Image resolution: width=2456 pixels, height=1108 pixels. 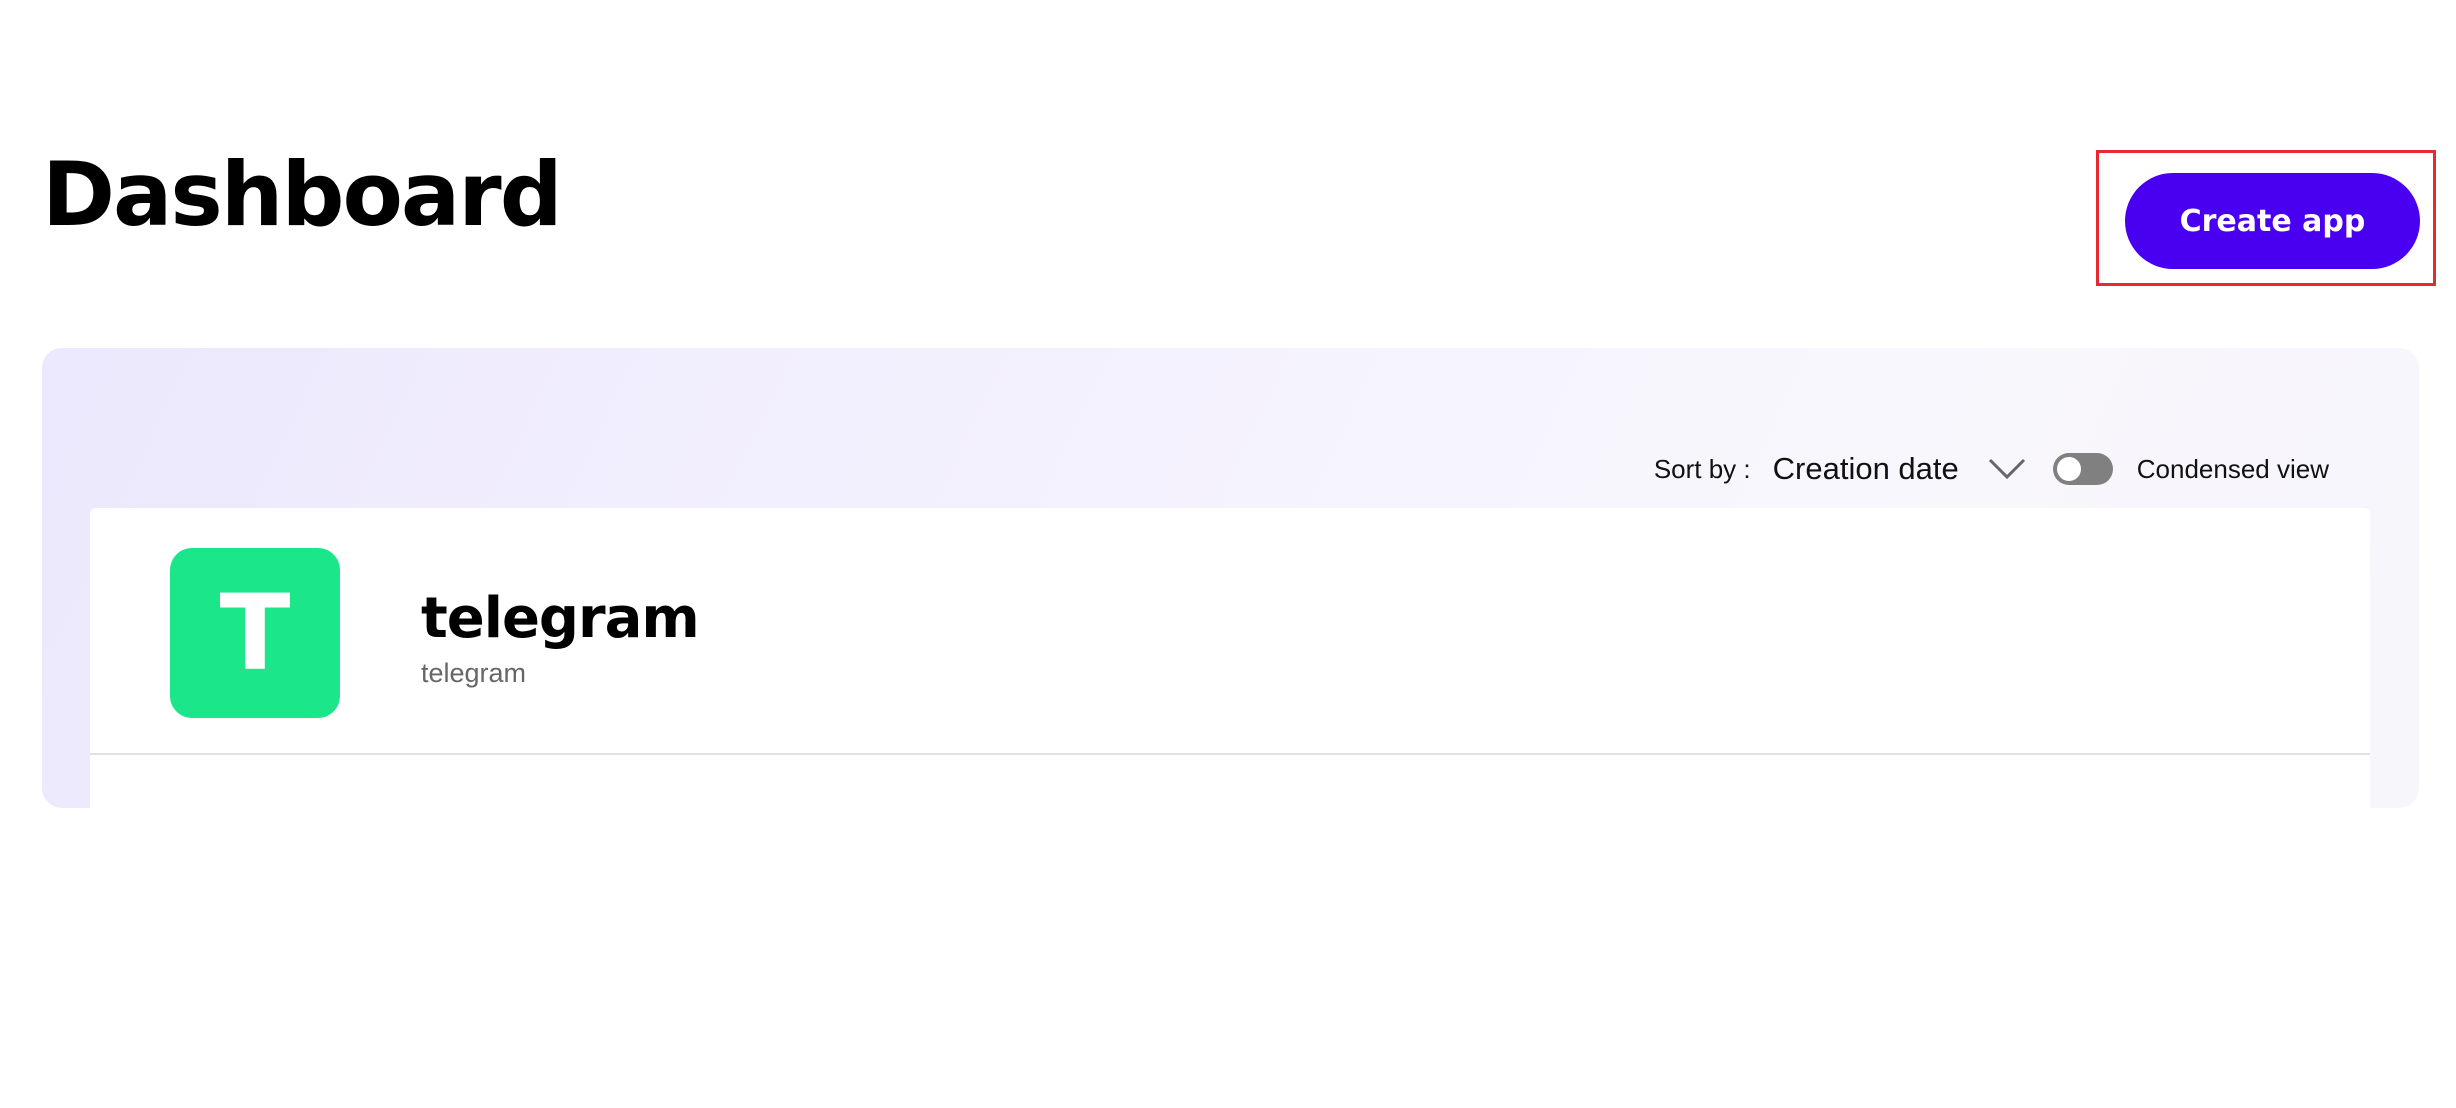 What do you see at coordinates (474, 673) in the screenshot?
I see `app-subtitle: telegram` at bounding box center [474, 673].